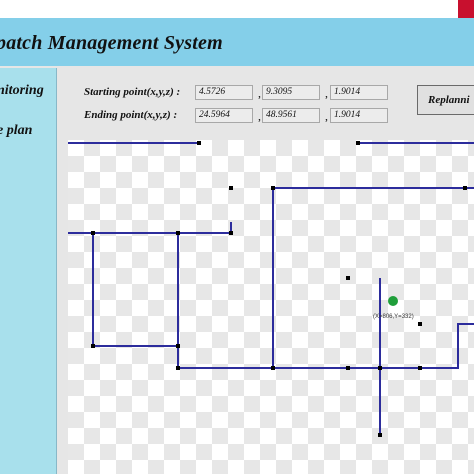  I want to click on replan-button: Replanni, so click(445, 100).